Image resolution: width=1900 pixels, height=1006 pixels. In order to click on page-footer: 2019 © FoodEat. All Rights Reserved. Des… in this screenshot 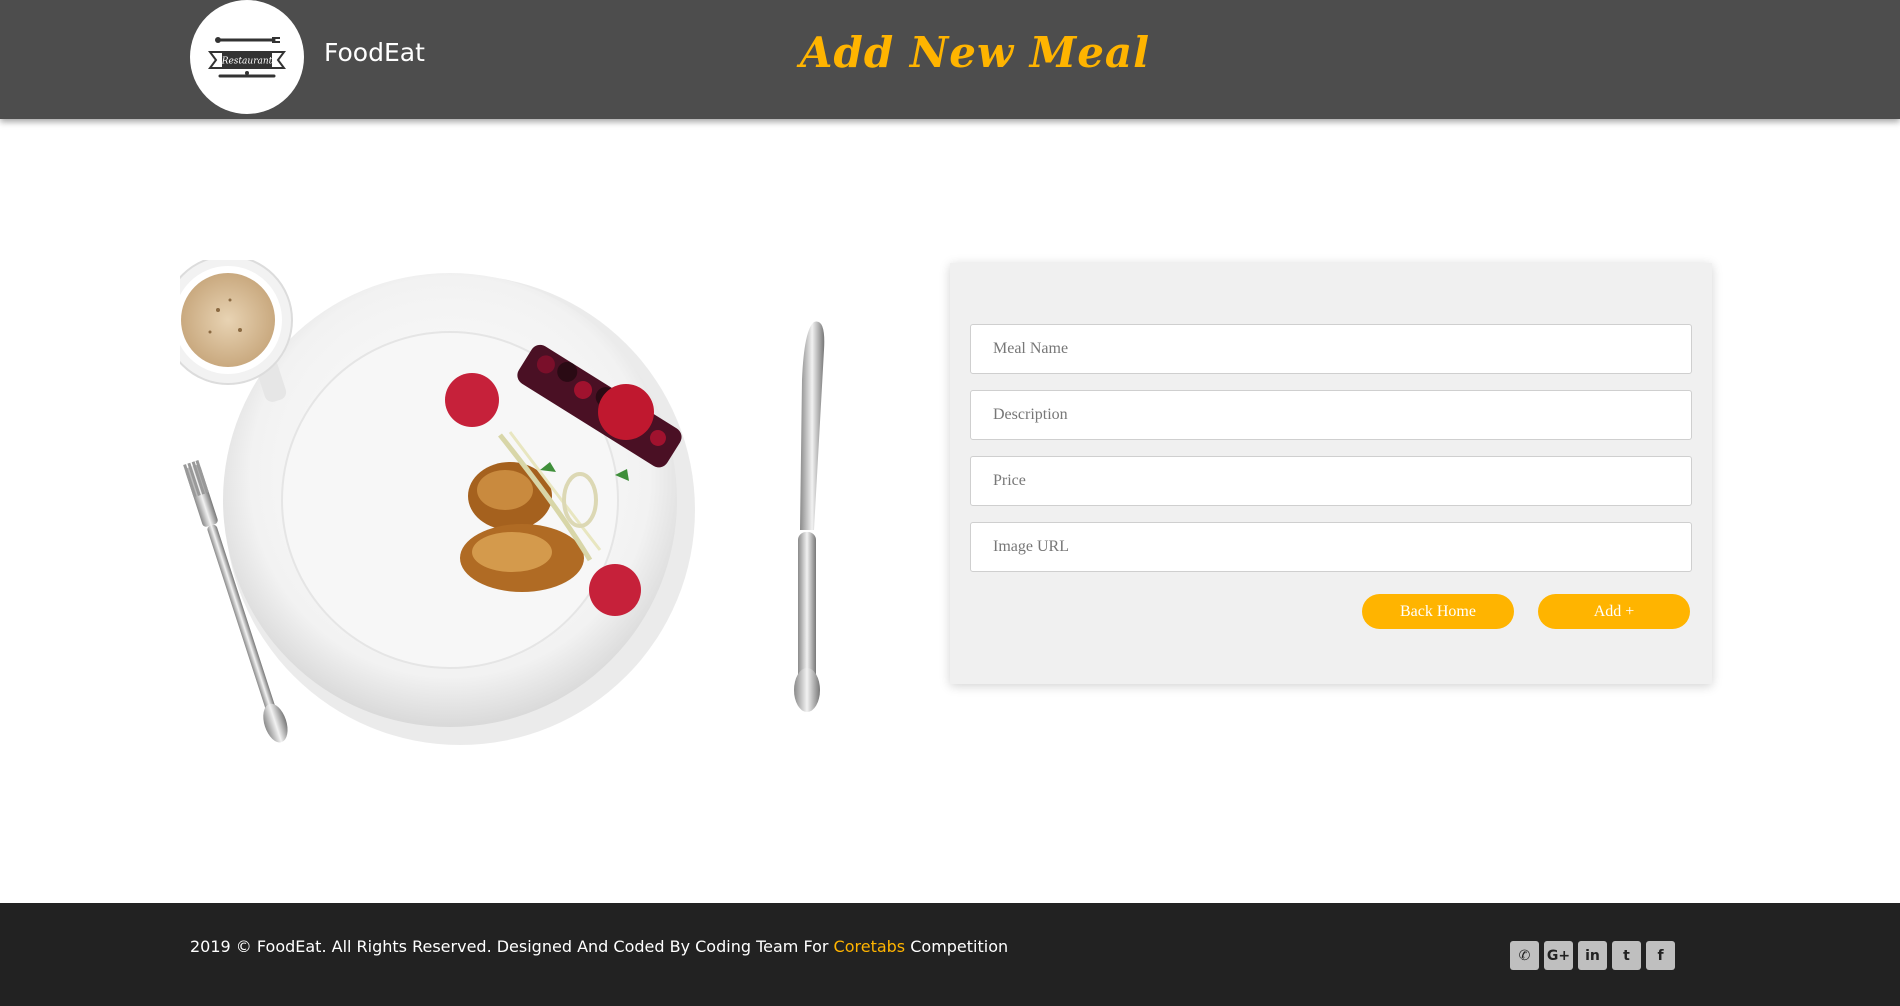, I will do `click(950, 954)`.